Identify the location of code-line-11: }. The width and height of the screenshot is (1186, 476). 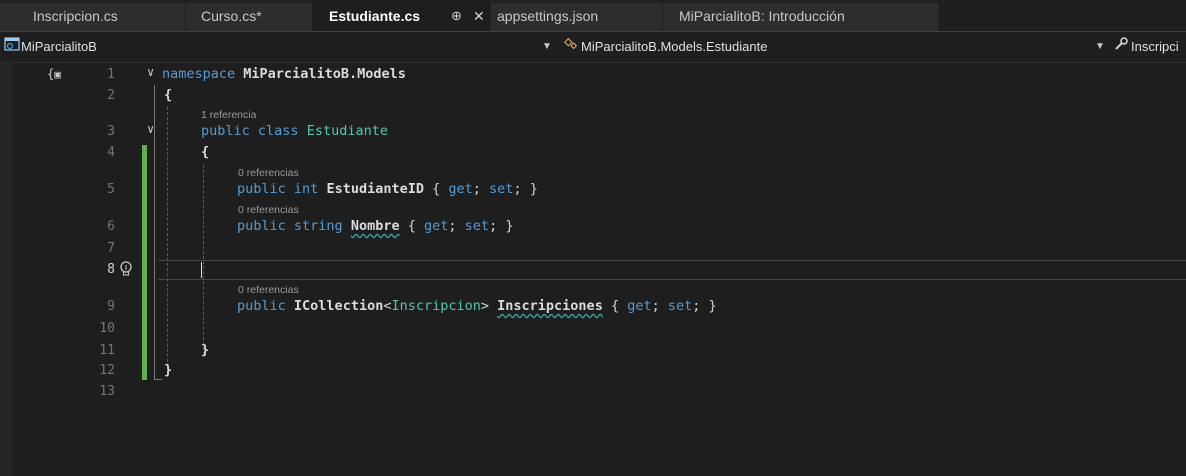
(205, 350).